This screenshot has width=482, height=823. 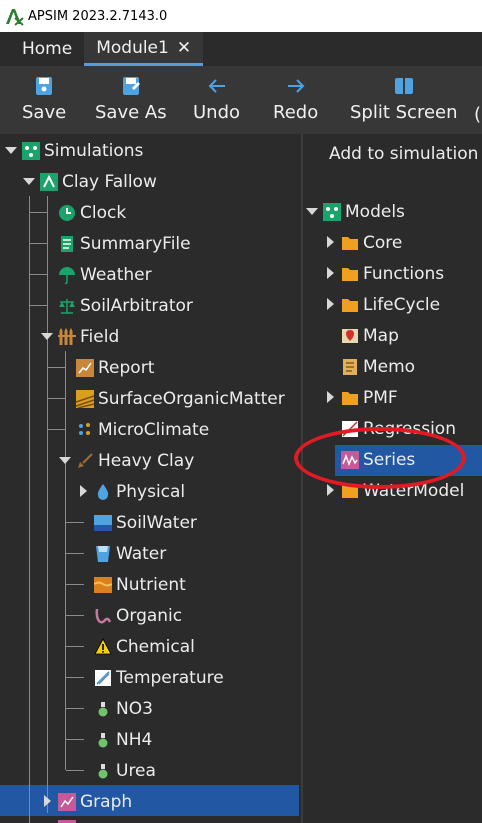 I want to click on water-glass-icon, so click(x=103, y=554).